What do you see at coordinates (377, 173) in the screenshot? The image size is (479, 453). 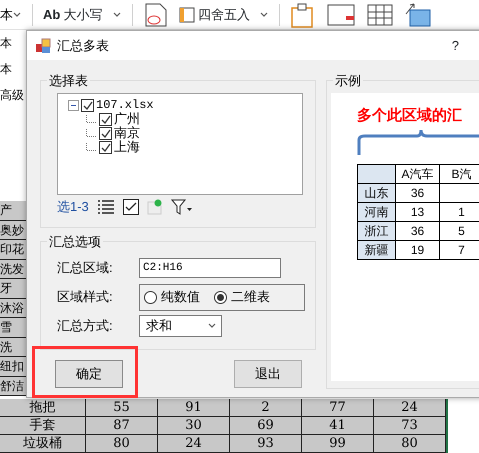 I see `table-cell` at bounding box center [377, 173].